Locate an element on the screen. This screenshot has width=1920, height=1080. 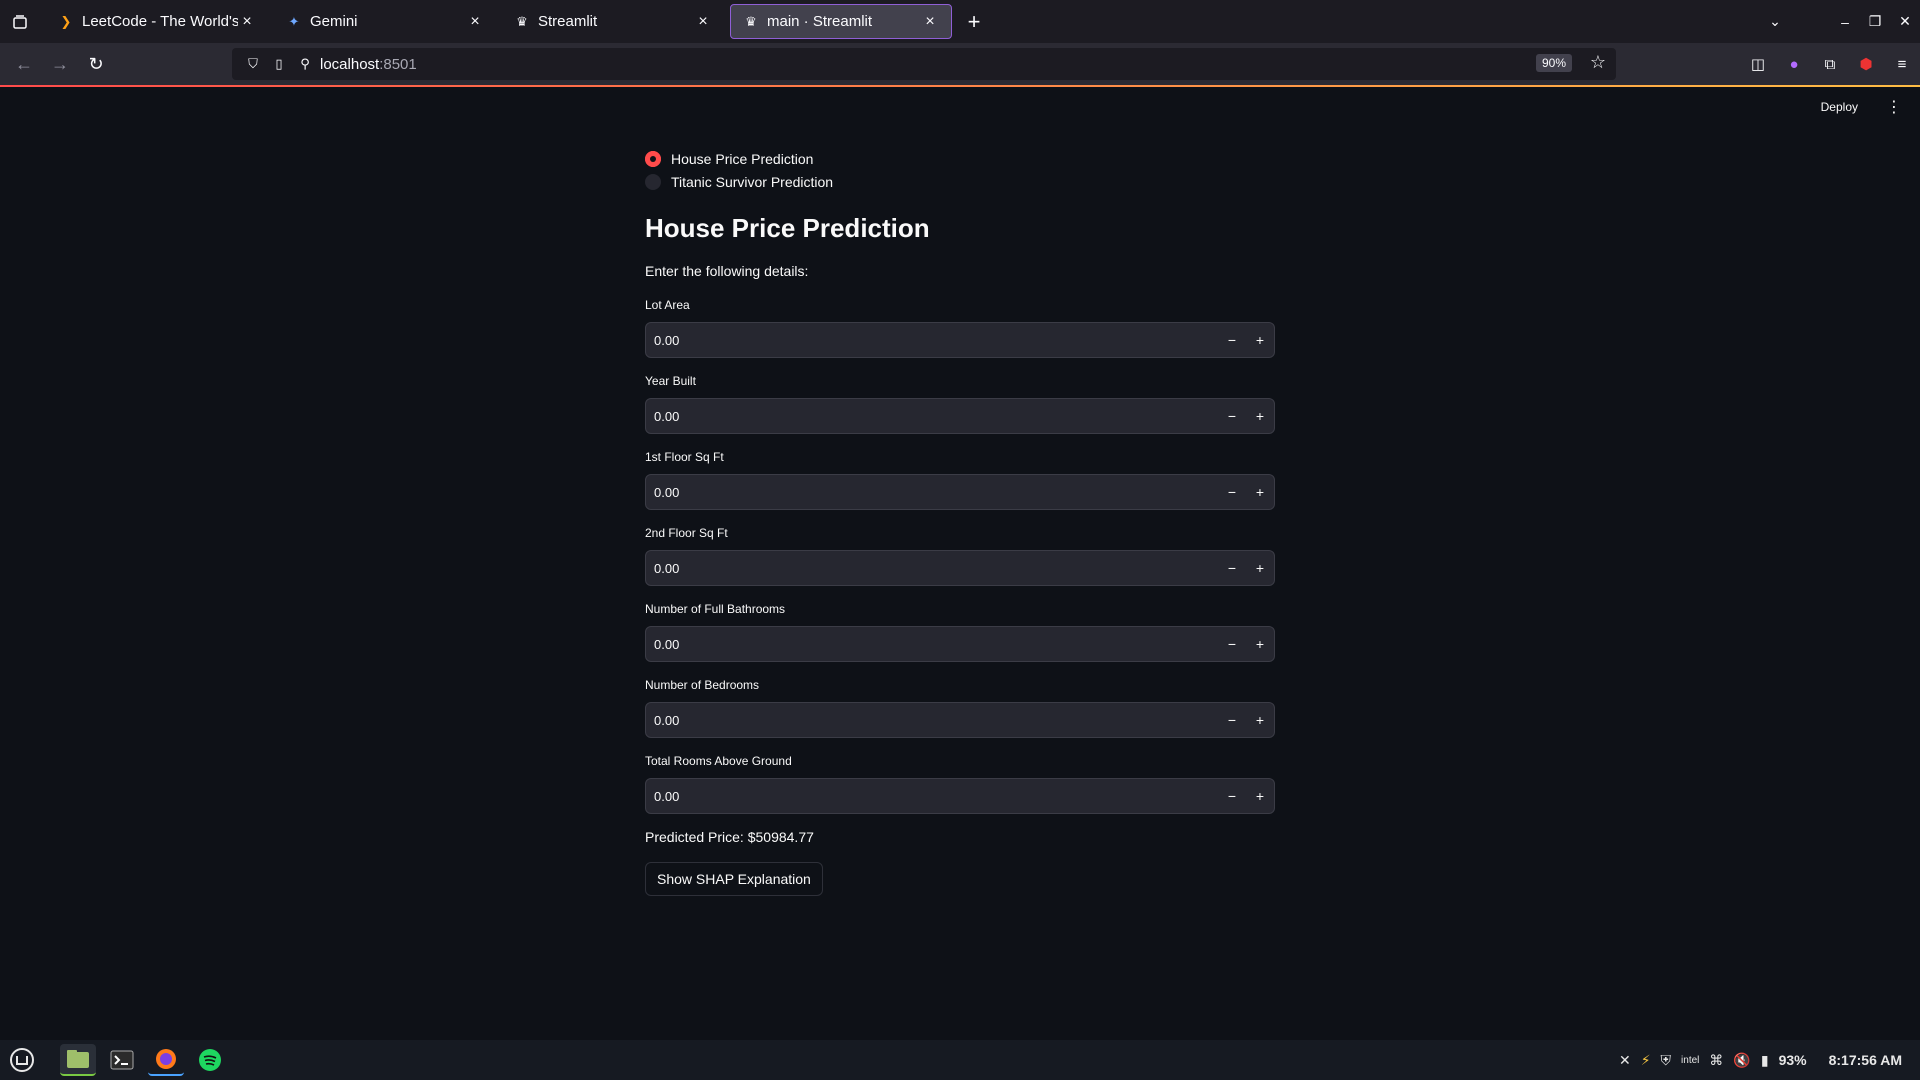
restore-icon: ❐ is located at coordinates (1875, 21).